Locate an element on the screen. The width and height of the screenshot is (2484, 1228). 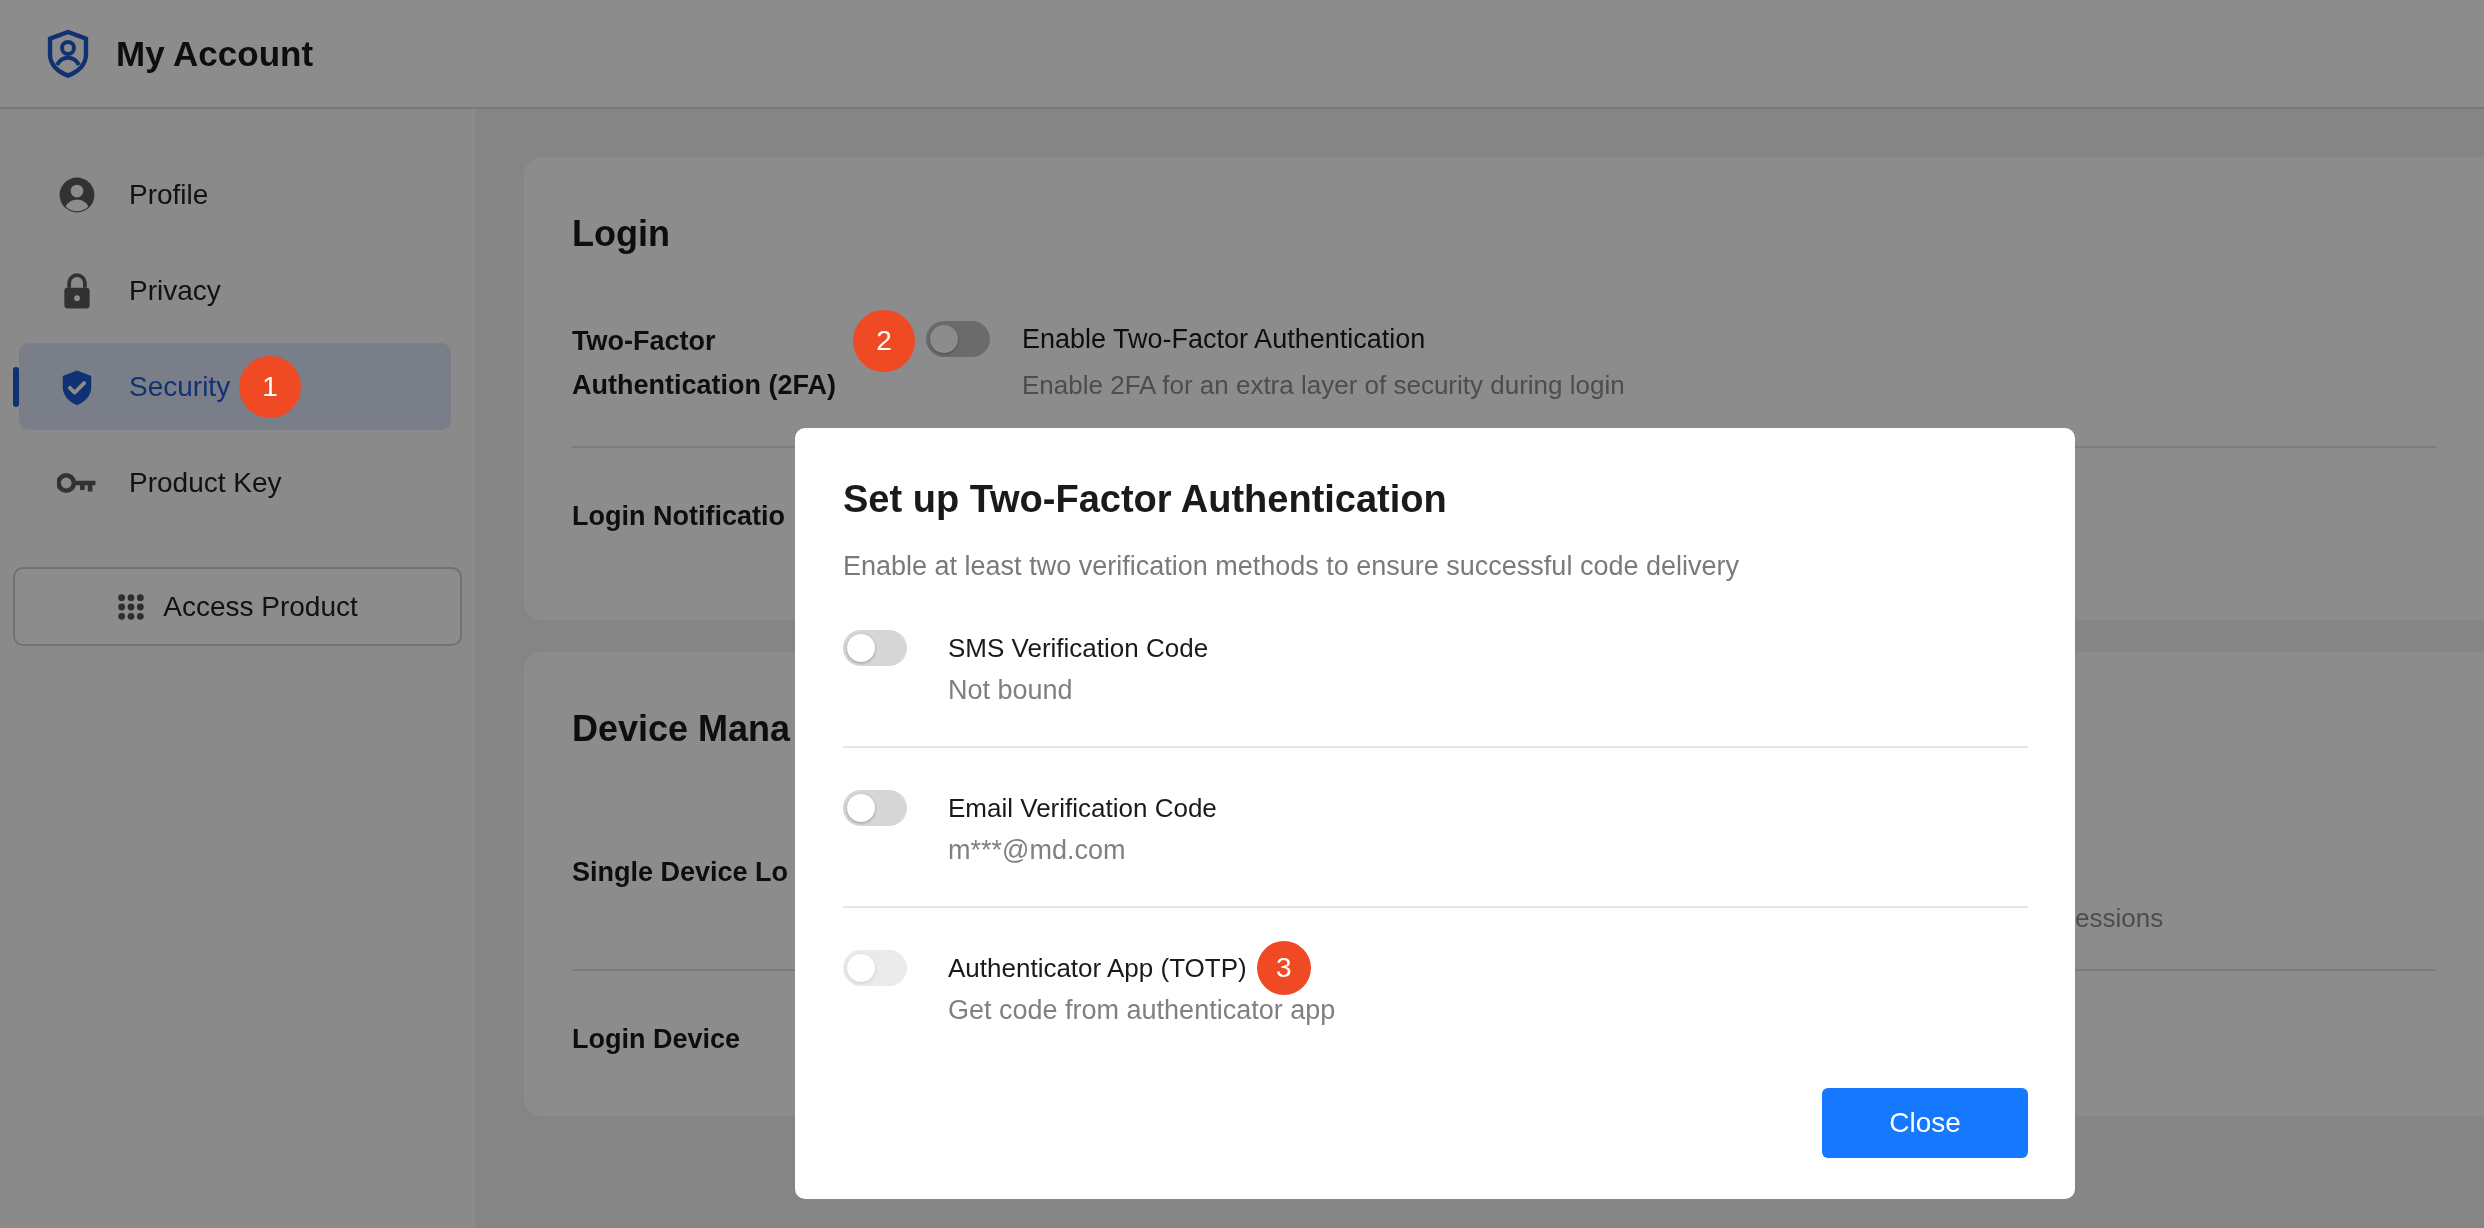
method-detail: m***@md.com is located at coordinates (1037, 850).